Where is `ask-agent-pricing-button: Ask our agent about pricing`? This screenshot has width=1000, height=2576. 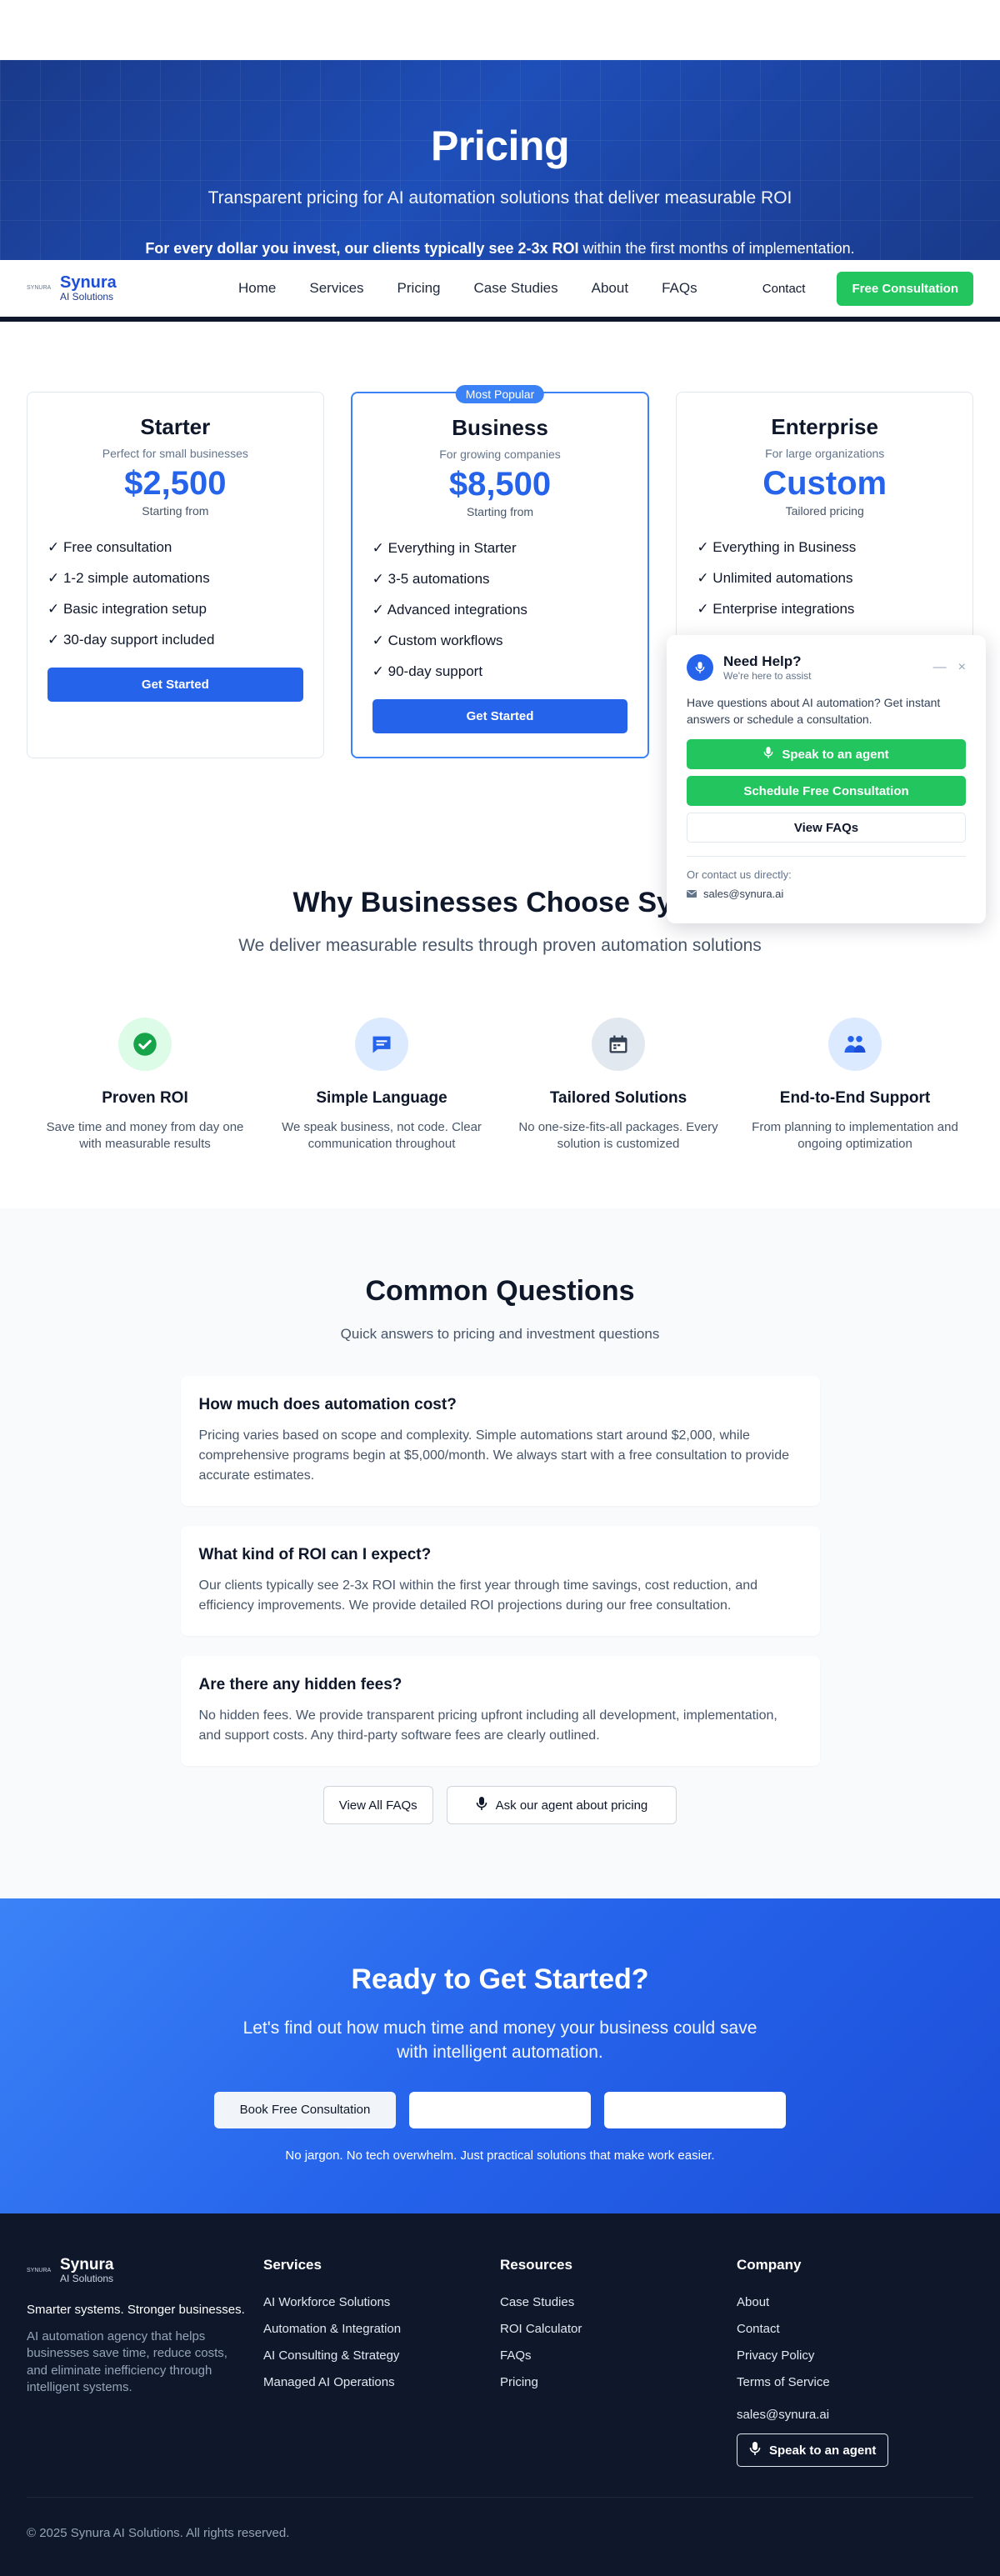
ask-agent-pricing-button: Ask our agent about pricing is located at coordinates (562, 1805).